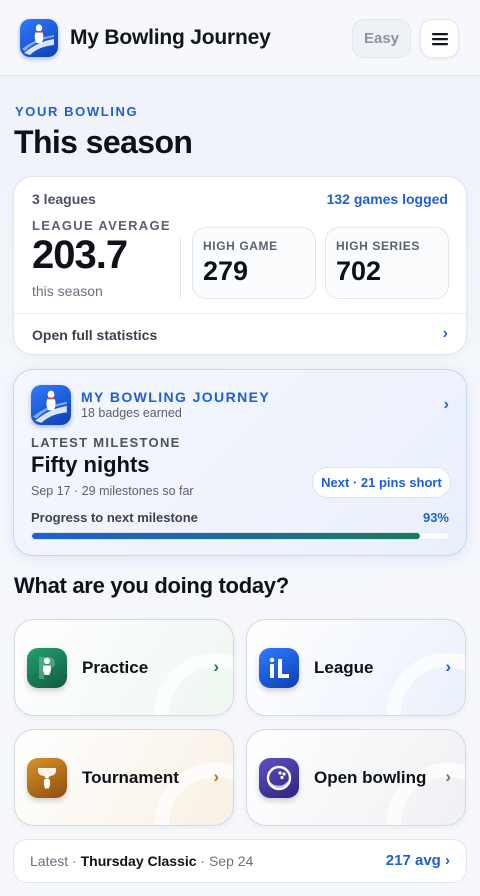  What do you see at coordinates (131, 413) in the screenshot?
I see `badges-earned: 18 badges earned` at bounding box center [131, 413].